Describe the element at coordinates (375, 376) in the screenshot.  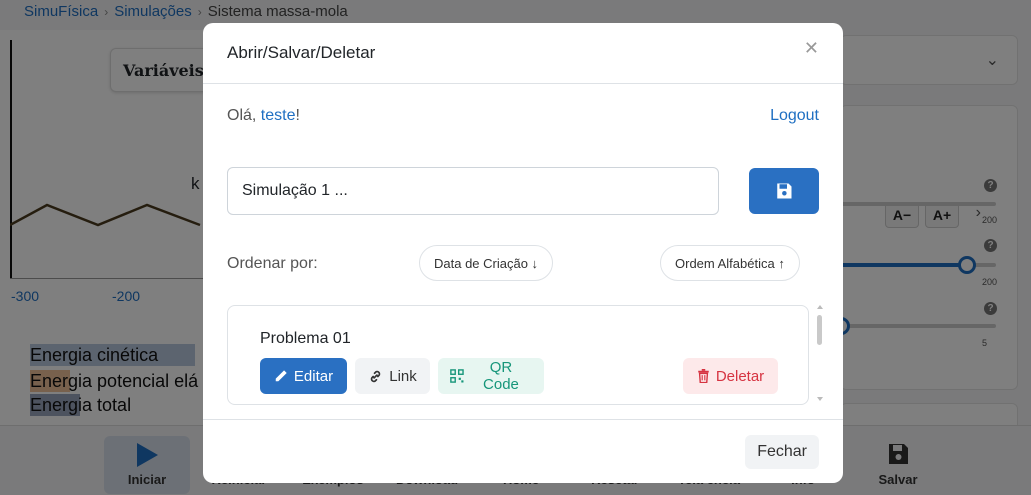
I see `link-icon` at that location.